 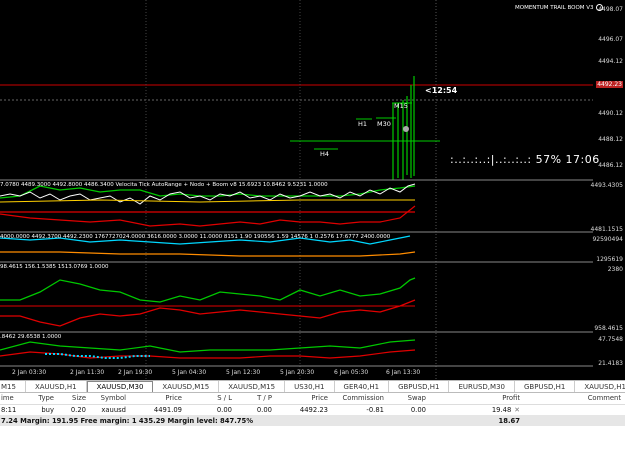 What do you see at coordinates (606, 229) in the screenshot?
I see `price-label: 4481.1515` at bounding box center [606, 229].